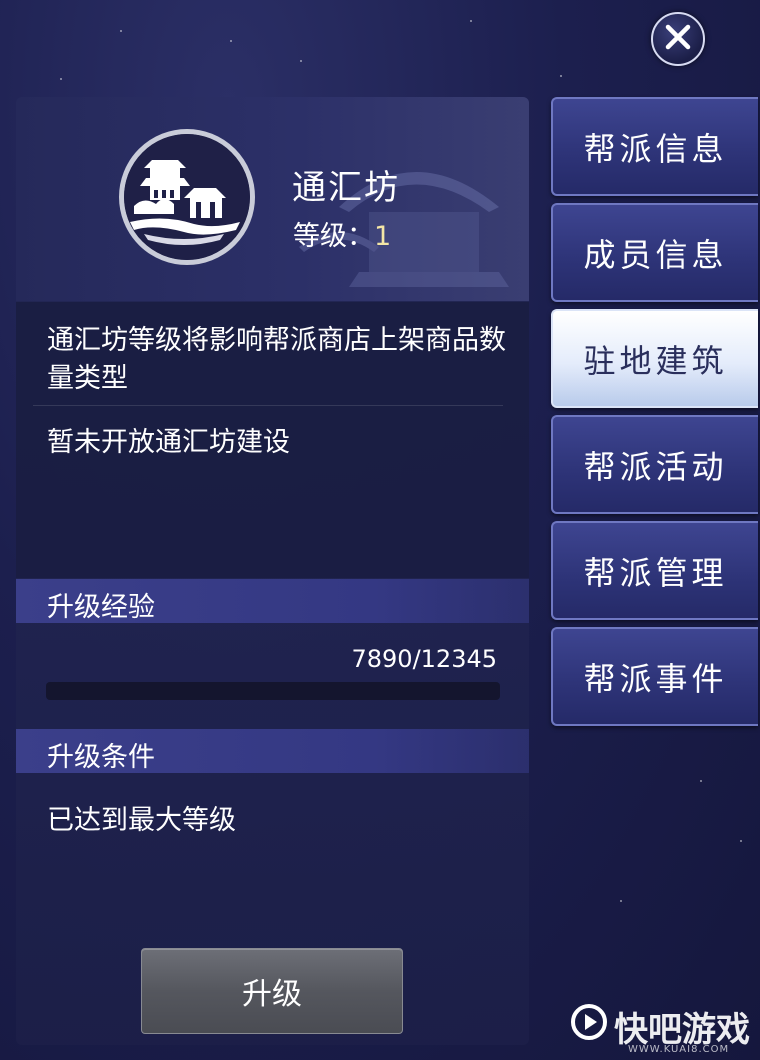 This screenshot has height=1060, width=760. I want to click on tab-member-info: 成员信息, so click(654, 252).